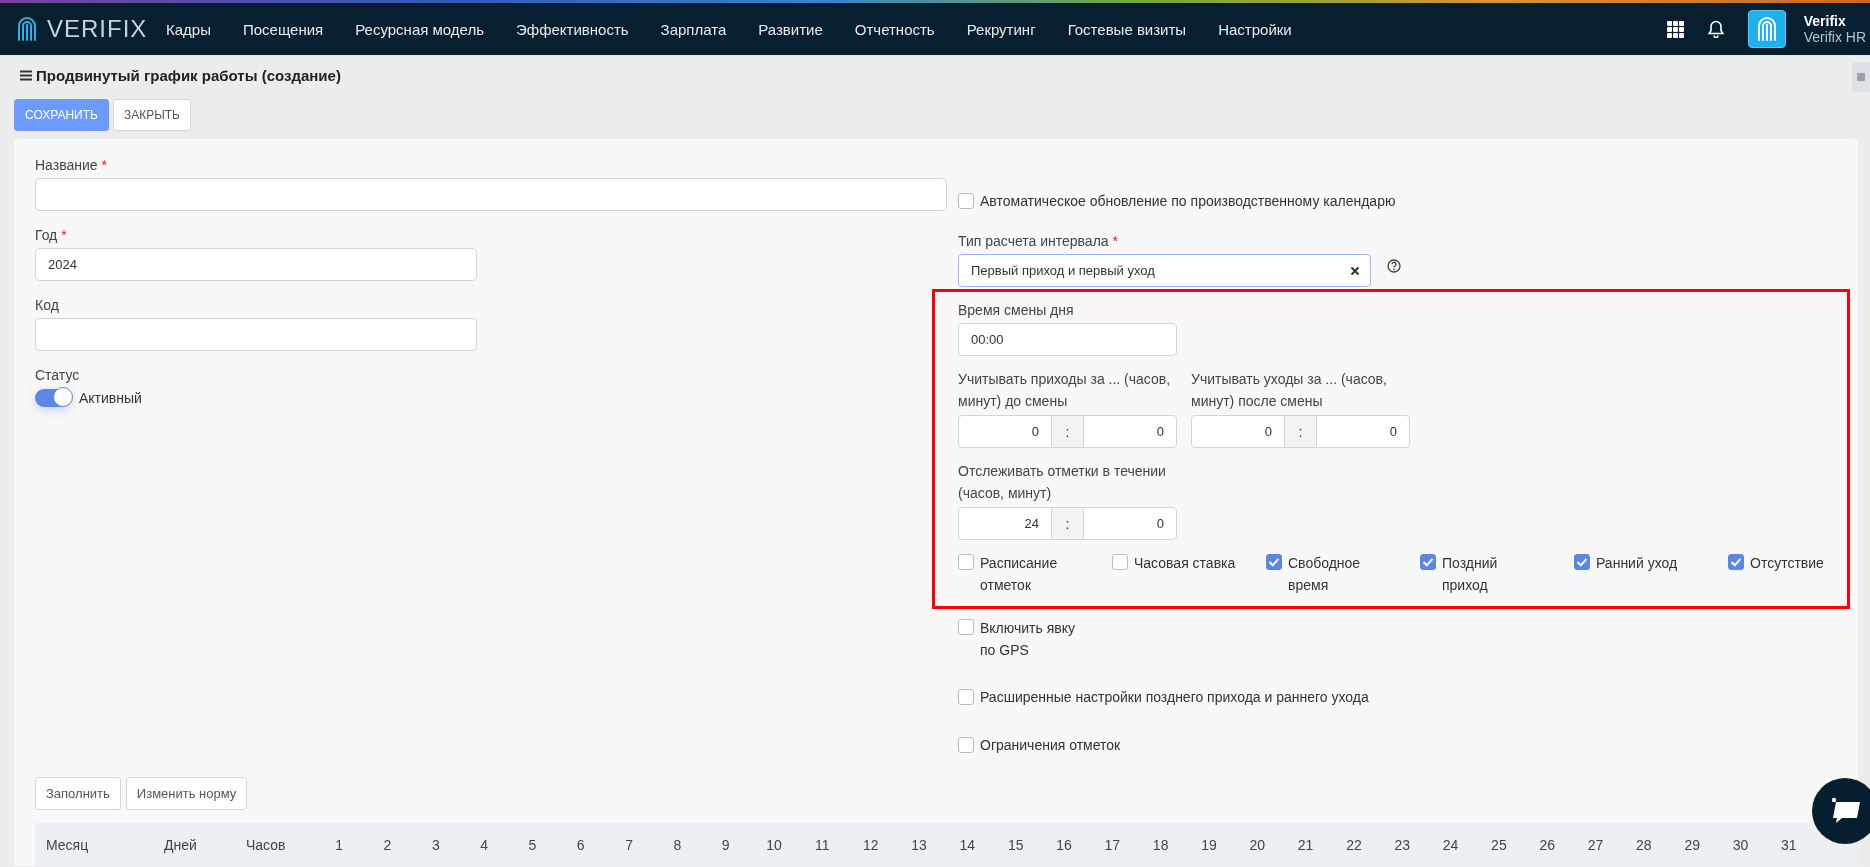  I want to click on field-label: Код, so click(47, 305).